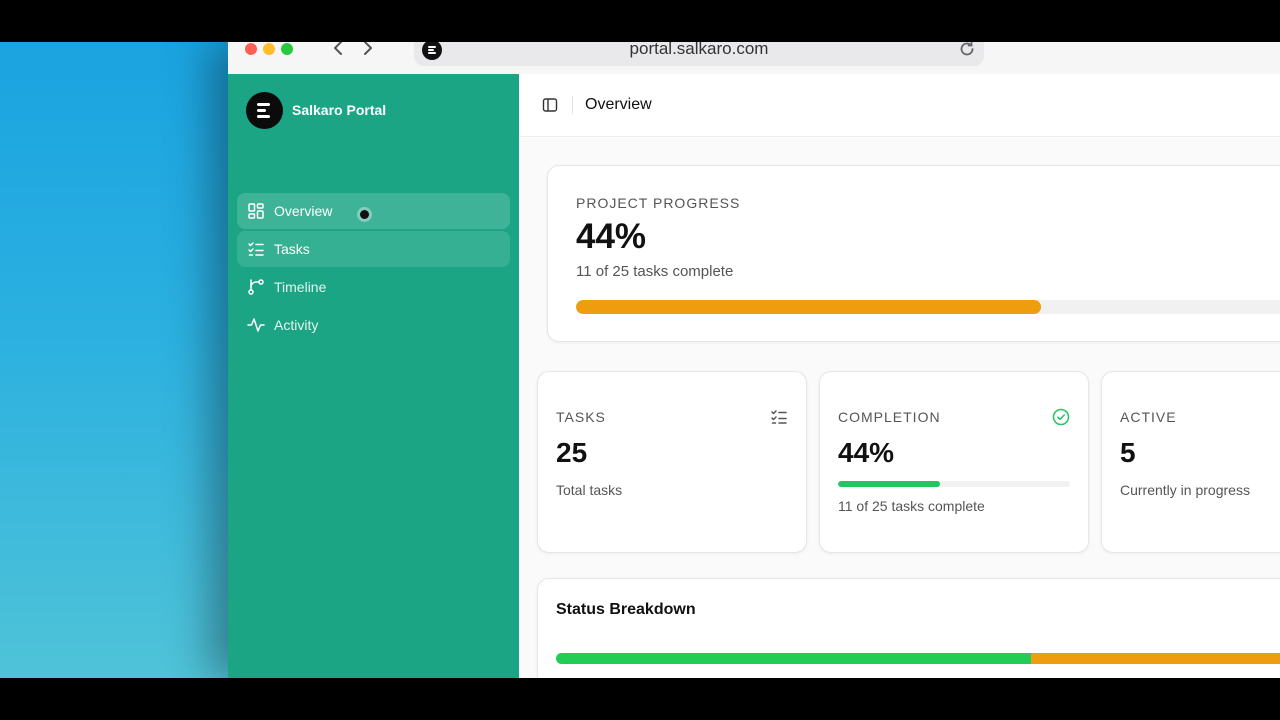 The height and width of the screenshot is (720, 1280). I want to click on stat-label: TASKS, so click(581, 417).